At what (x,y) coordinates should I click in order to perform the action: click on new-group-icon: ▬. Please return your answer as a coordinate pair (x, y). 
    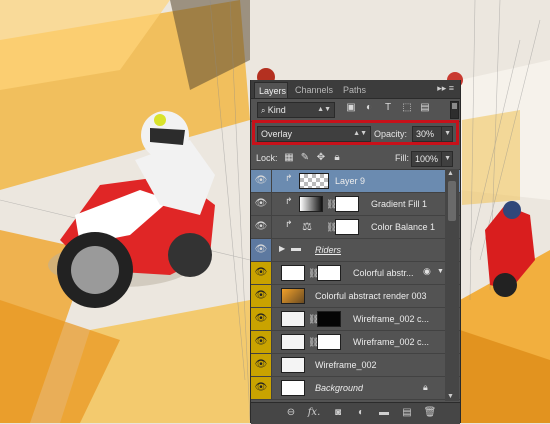
    Looking at the image, I should click on (384, 413).